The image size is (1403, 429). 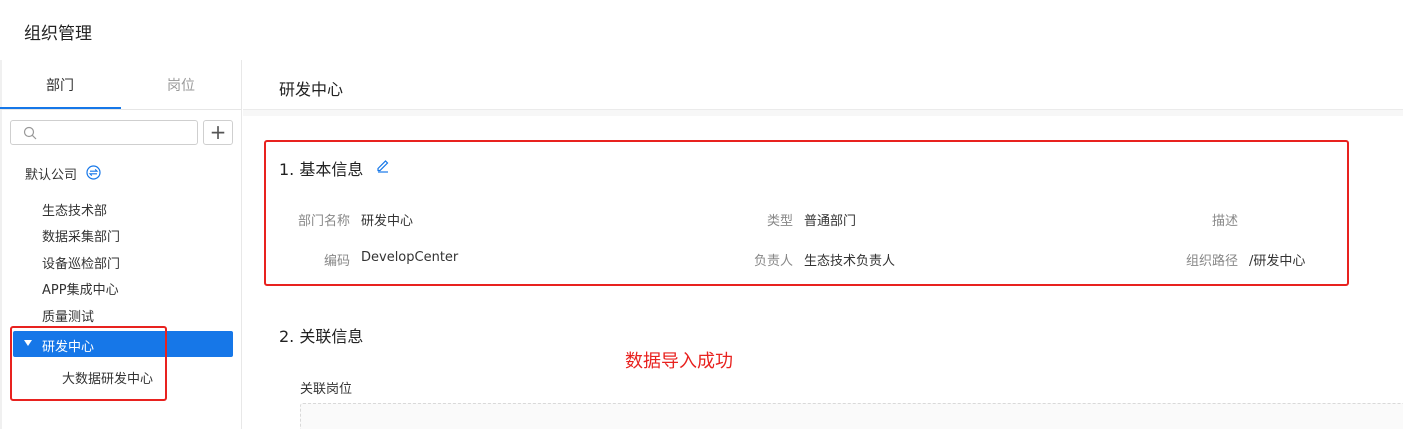 What do you see at coordinates (218, 132) in the screenshot?
I see `add-department-button: +` at bounding box center [218, 132].